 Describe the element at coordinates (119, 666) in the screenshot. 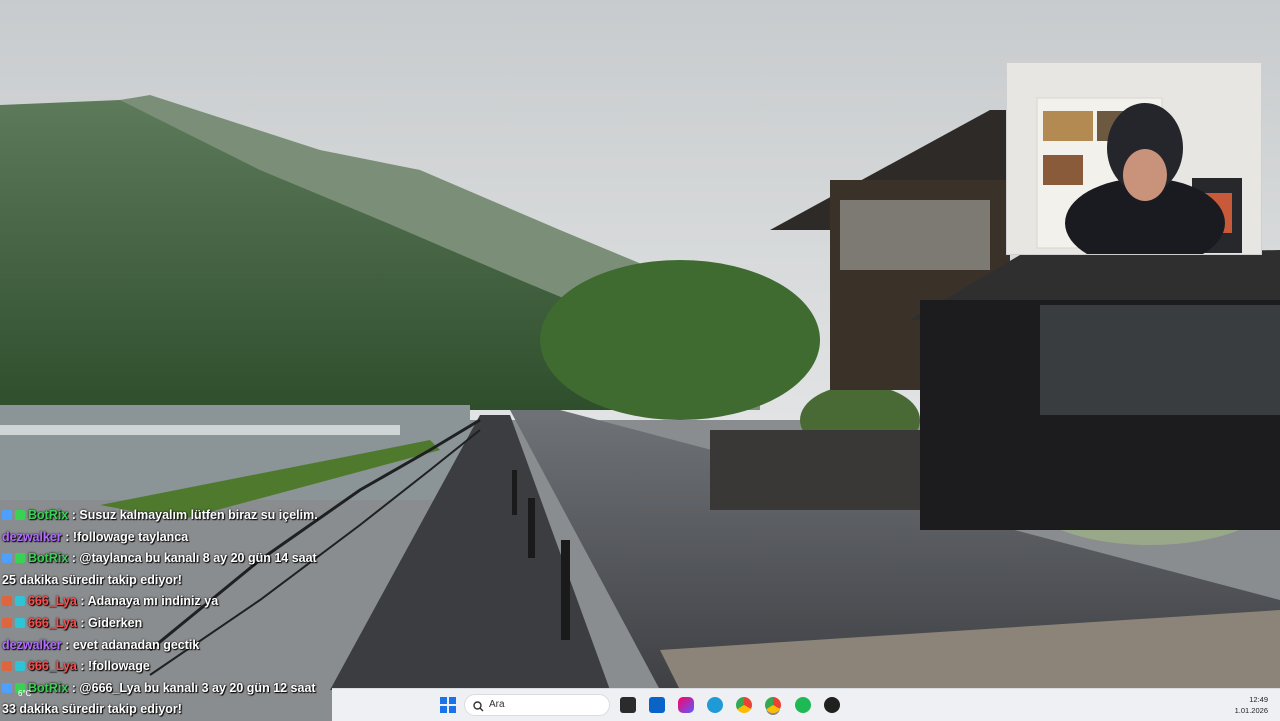

I see `chat-text: !followage` at that location.